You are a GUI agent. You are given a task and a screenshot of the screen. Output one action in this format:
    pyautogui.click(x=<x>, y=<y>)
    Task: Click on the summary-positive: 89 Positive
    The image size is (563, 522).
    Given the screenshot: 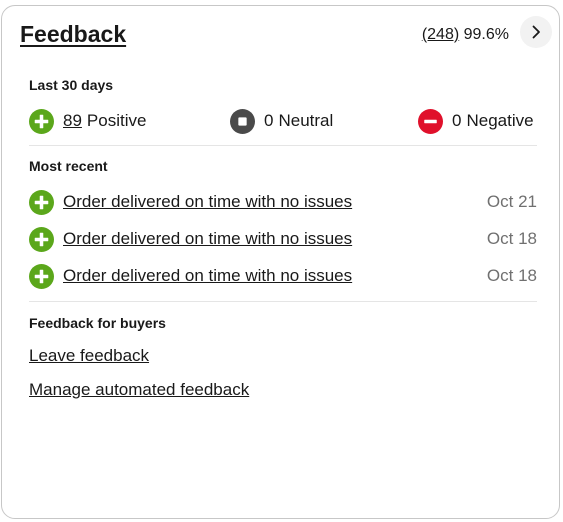 What is the action you would take?
    pyautogui.click(x=87, y=121)
    